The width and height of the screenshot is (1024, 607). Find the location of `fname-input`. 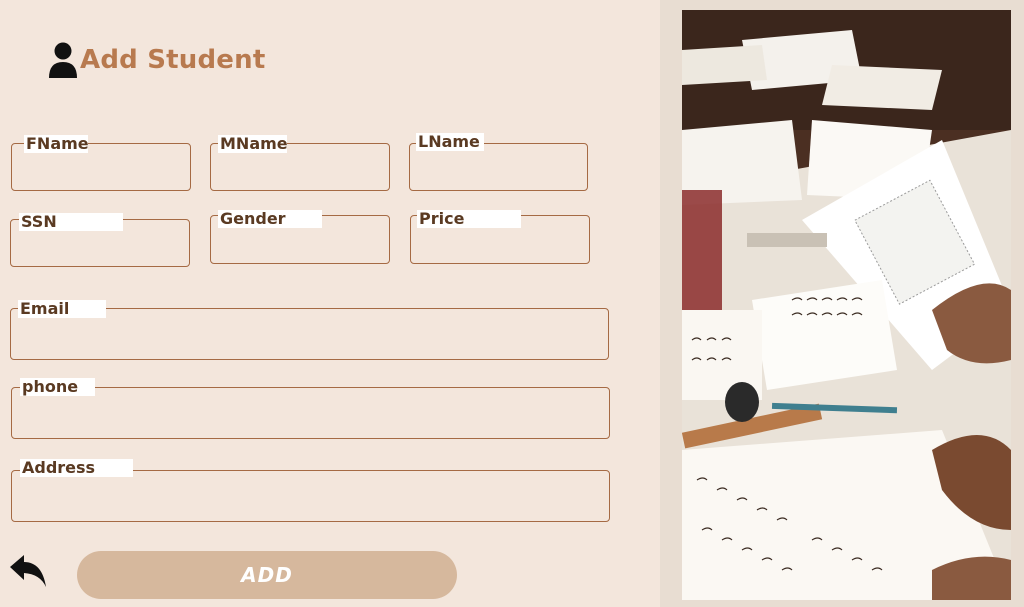

fname-input is located at coordinates (101, 173).